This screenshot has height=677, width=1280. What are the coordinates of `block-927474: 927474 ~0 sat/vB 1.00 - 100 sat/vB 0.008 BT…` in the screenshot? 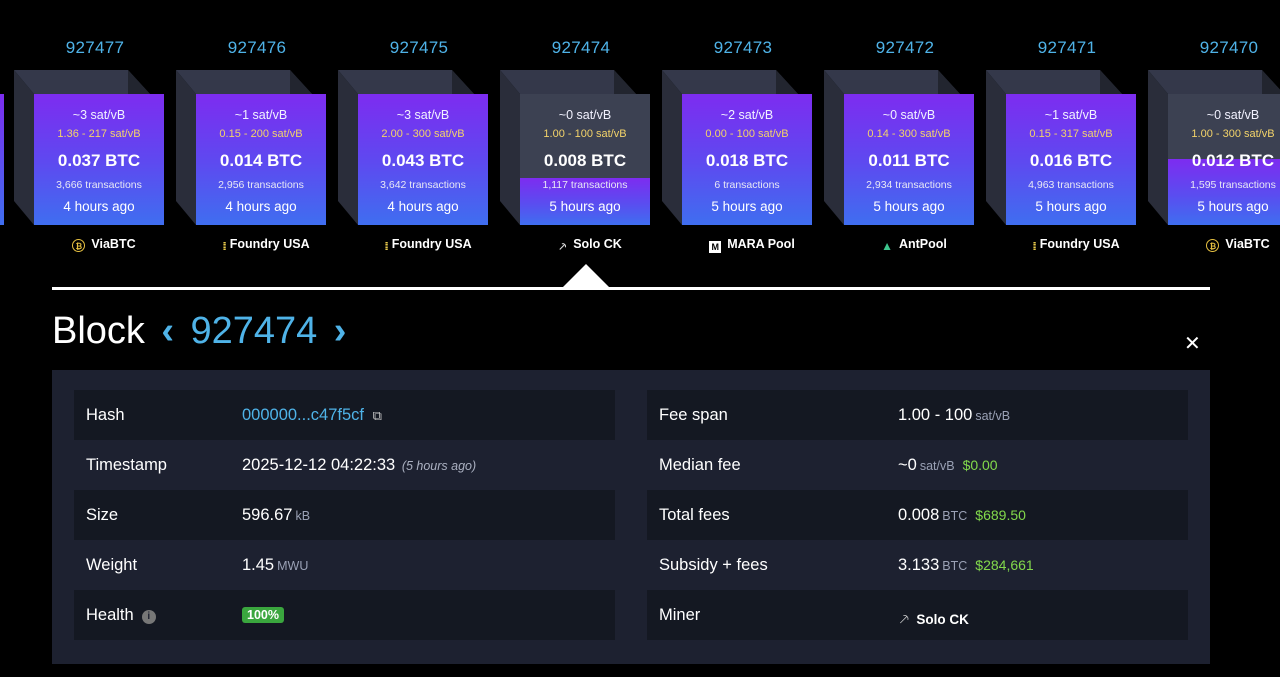 It's located at (581, 145).